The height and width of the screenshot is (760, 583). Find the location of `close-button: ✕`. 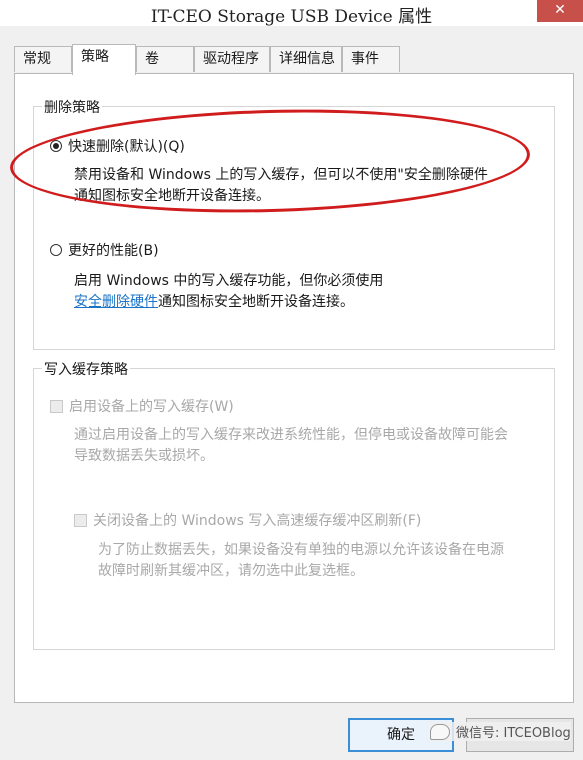

close-button: ✕ is located at coordinates (560, 11).